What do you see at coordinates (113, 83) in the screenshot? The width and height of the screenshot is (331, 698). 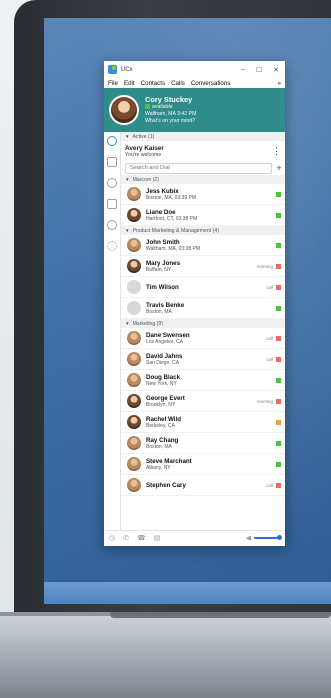 I see `menu-file: File` at bounding box center [113, 83].